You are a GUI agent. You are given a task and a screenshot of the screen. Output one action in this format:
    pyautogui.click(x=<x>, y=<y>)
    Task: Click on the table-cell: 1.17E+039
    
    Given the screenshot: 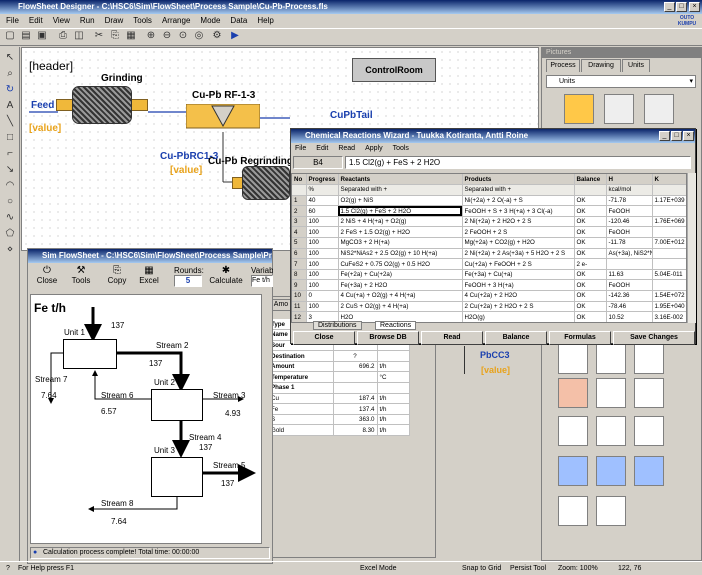 What is the action you would take?
    pyautogui.click(x=669, y=201)
    